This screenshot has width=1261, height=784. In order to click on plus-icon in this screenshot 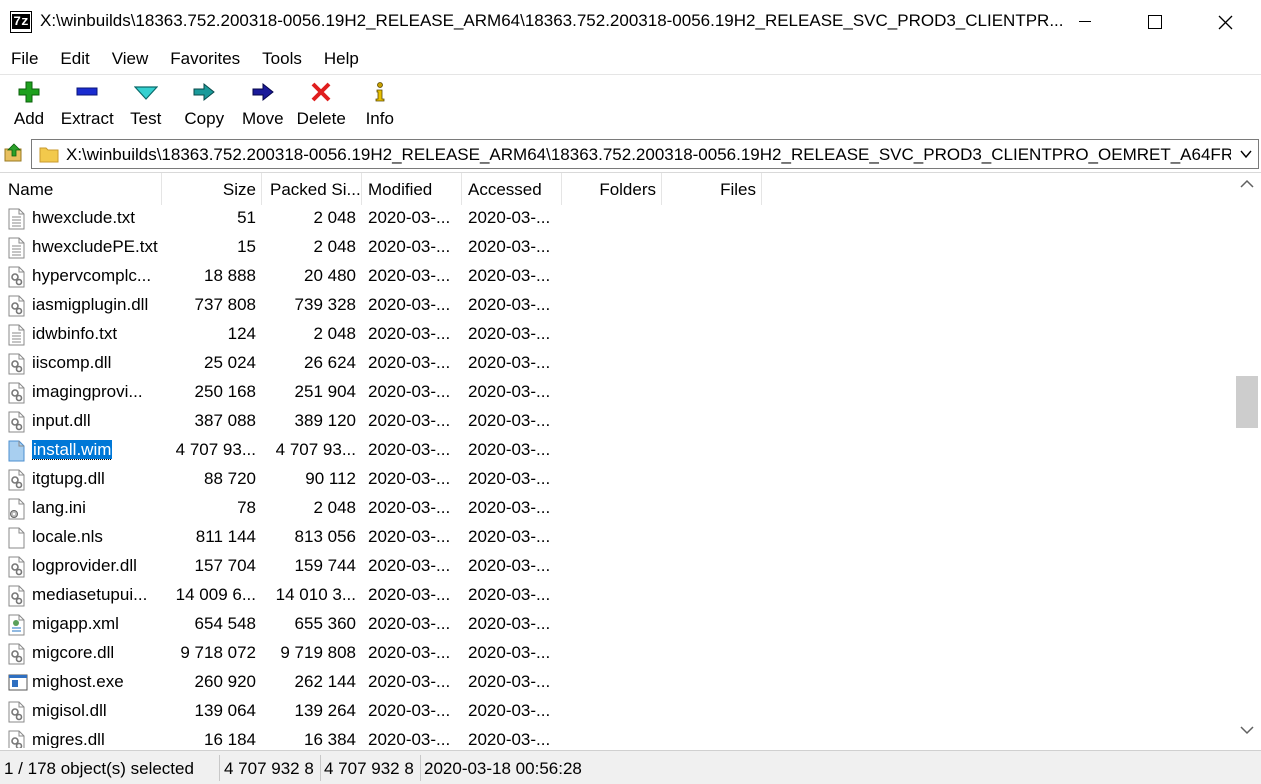, I will do `click(29, 92)`.